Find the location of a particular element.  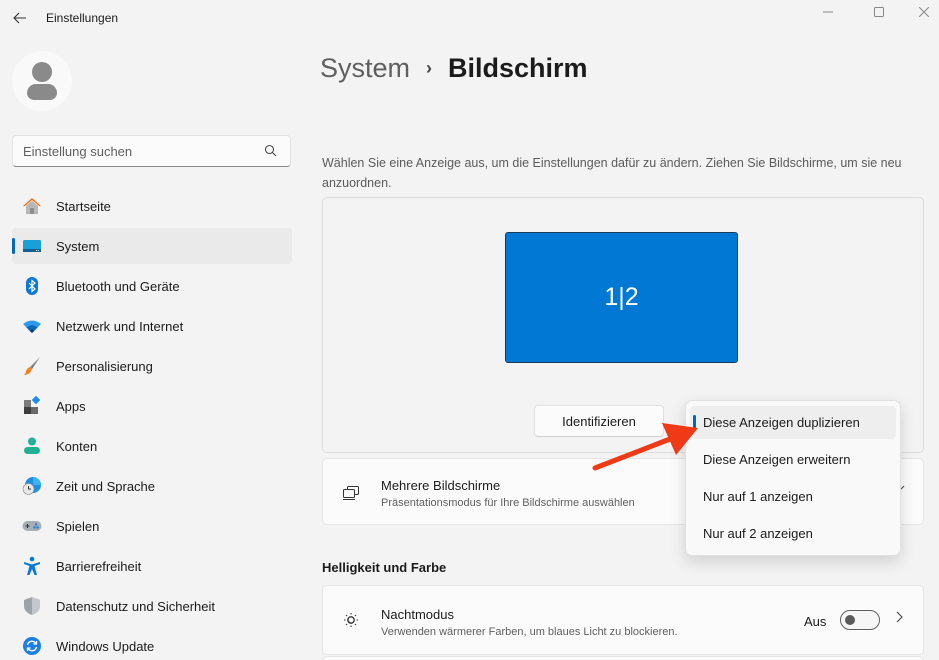

night-mode-title: Nachtmodus is located at coordinates (417, 614).